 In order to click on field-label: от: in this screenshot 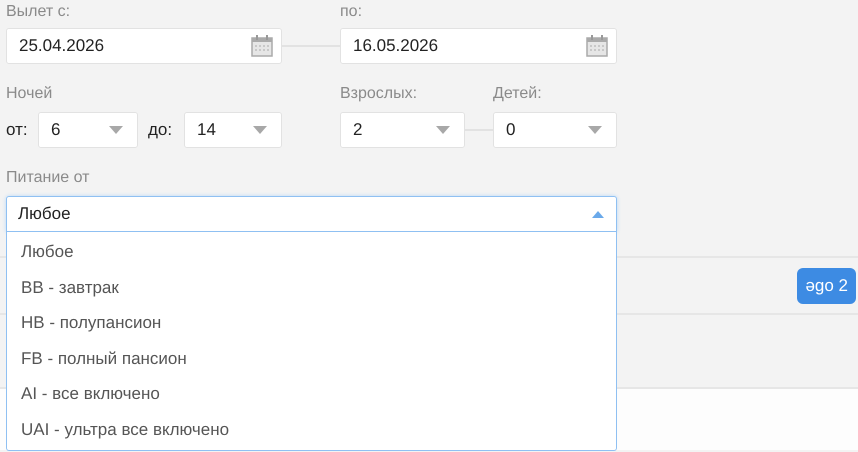, I will do `click(17, 130)`.